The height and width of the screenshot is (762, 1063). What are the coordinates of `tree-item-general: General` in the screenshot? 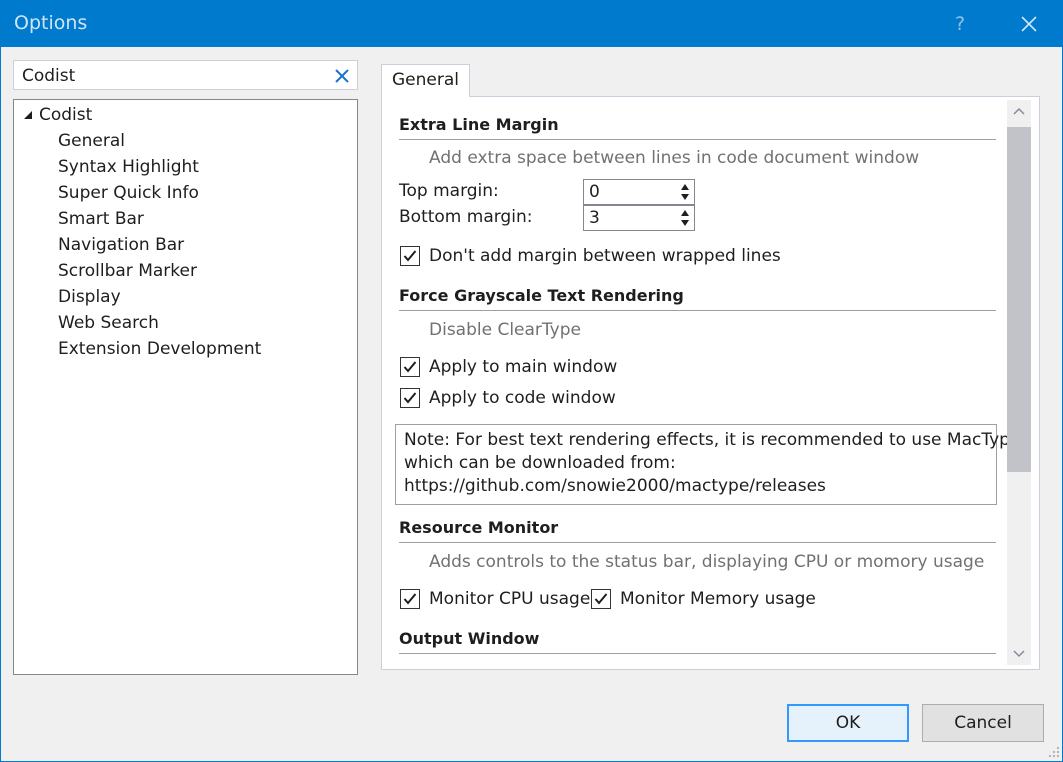 It's located at (91, 141).